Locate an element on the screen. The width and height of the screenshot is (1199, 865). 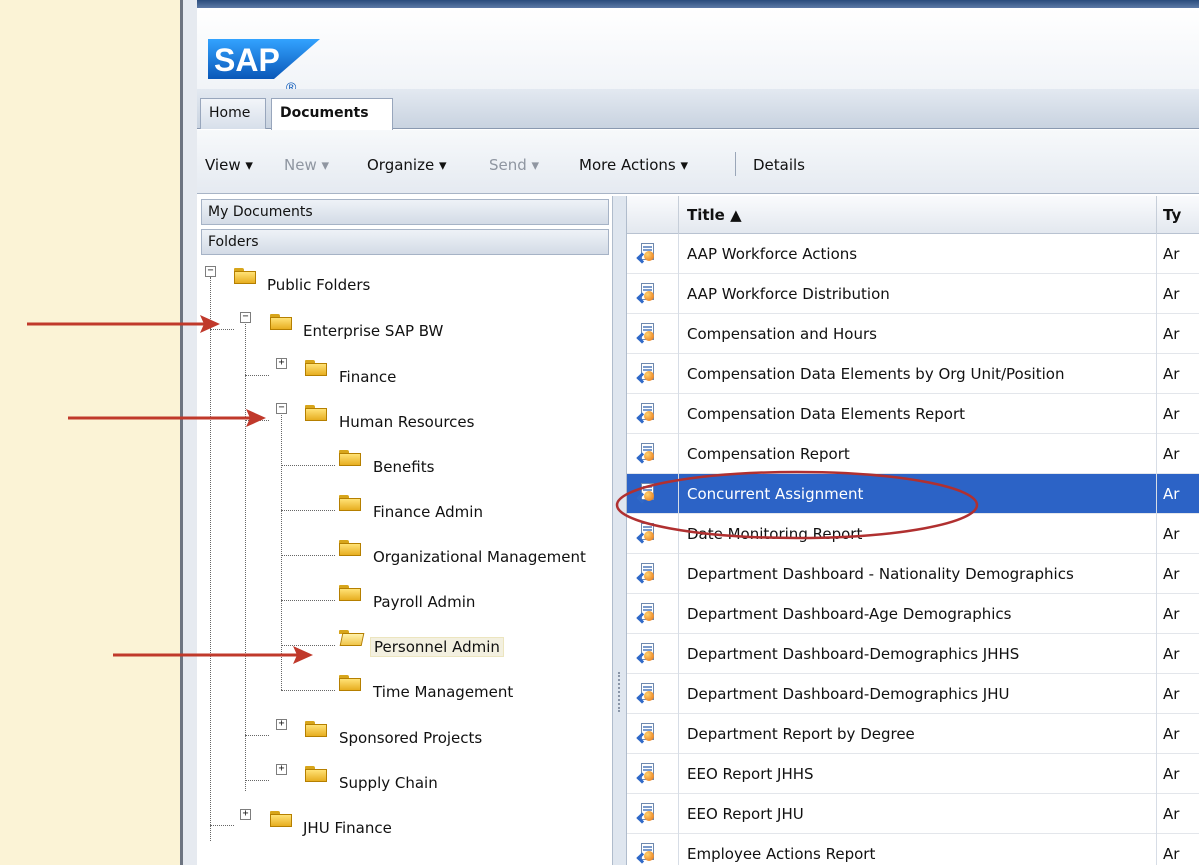
tab-home: Home is located at coordinates (233, 113).